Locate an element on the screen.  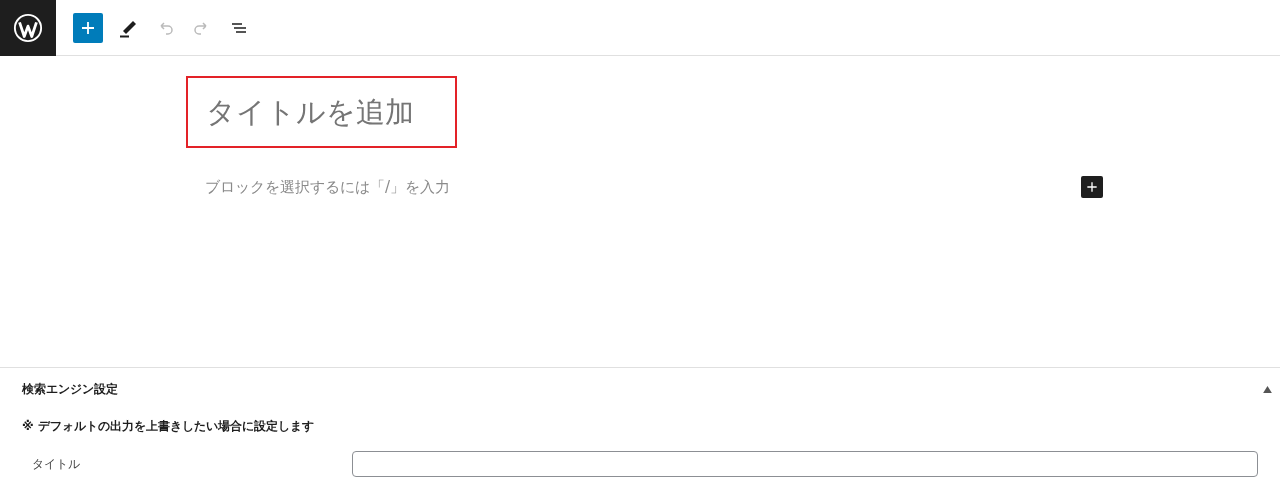
logo-icon is located at coordinates (28, 28).